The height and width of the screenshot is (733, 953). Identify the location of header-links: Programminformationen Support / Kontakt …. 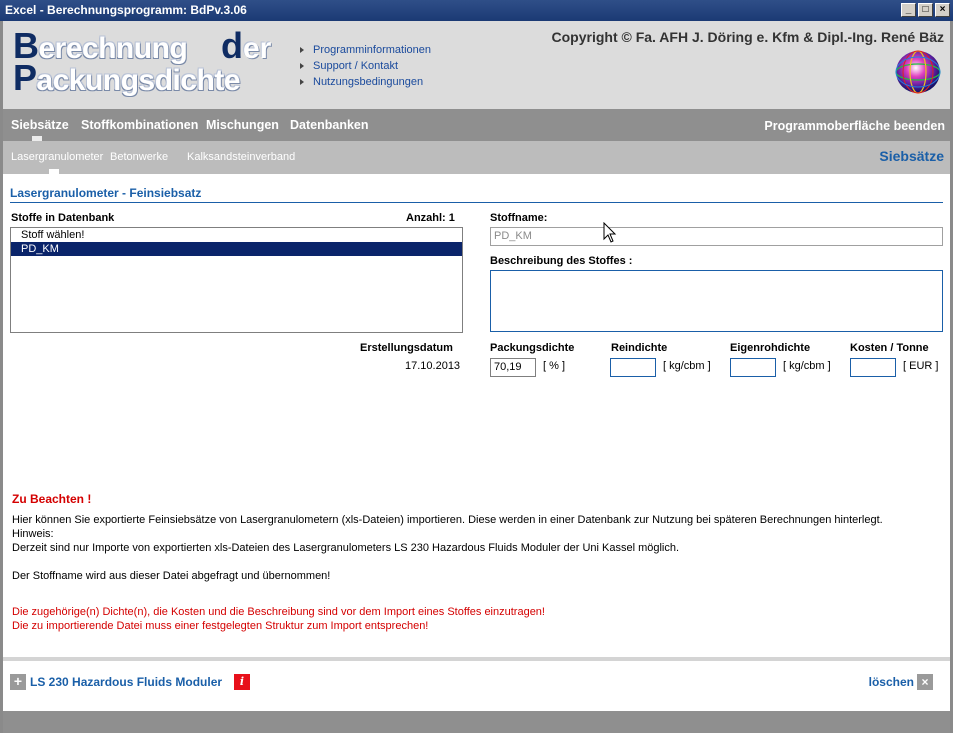
(365, 66).